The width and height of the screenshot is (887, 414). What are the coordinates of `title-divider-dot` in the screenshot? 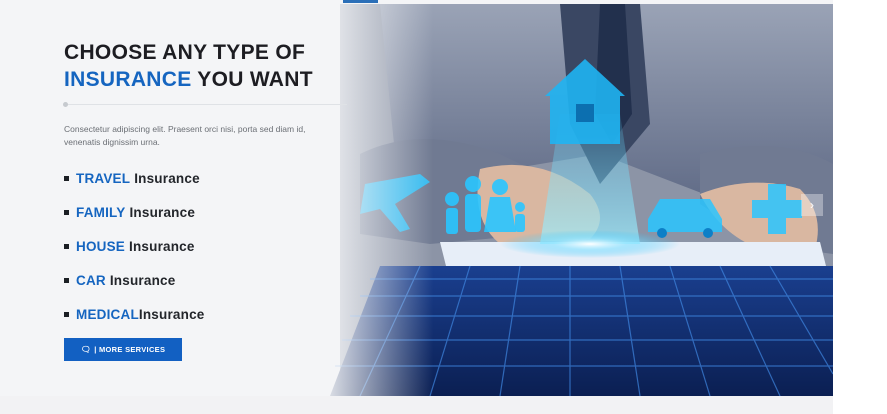 It's located at (65, 104).